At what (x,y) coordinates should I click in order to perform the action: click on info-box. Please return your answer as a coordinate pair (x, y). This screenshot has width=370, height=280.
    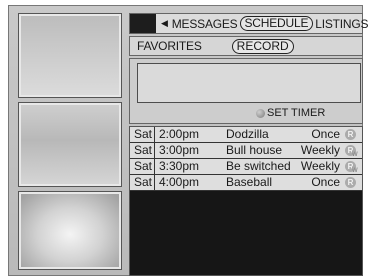
    Looking at the image, I should click on (249, 83).